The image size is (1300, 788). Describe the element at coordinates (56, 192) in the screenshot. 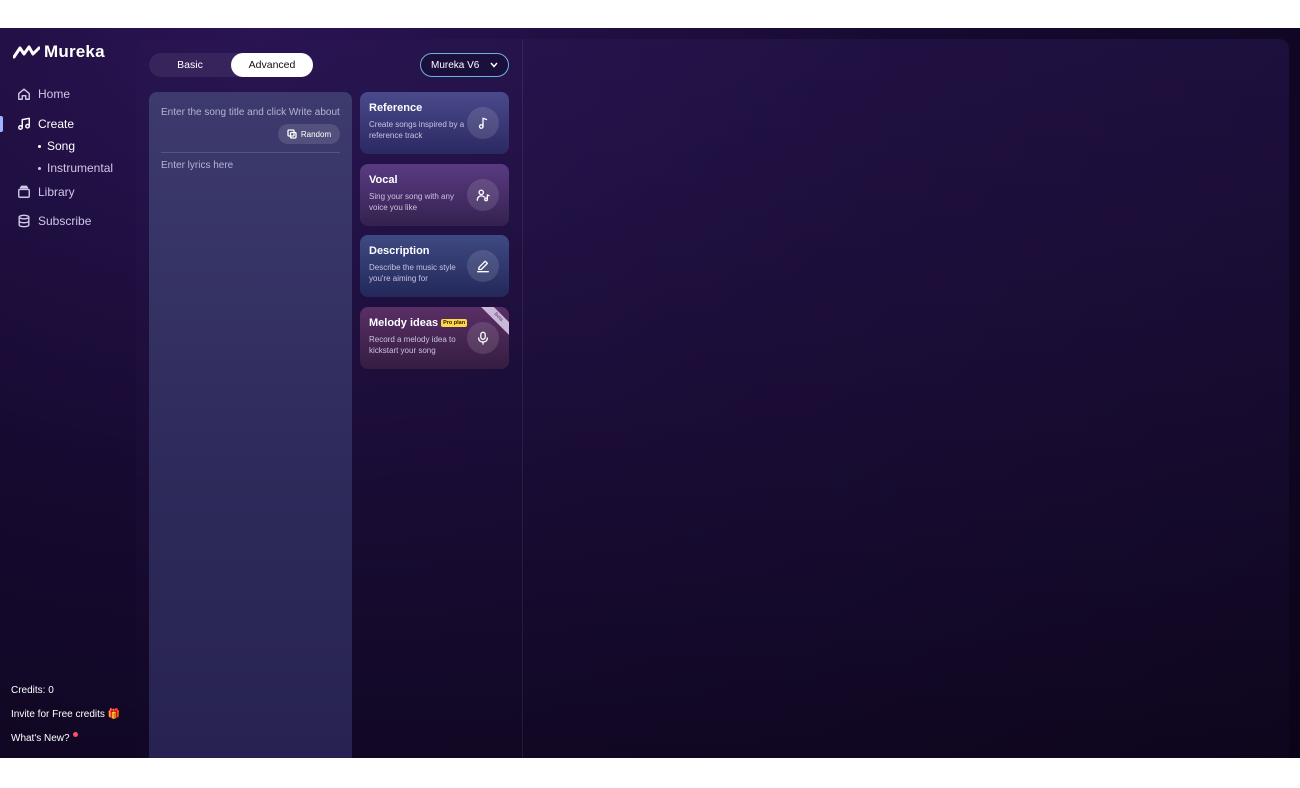

I see `sidebar-item-label: Library` at that location.